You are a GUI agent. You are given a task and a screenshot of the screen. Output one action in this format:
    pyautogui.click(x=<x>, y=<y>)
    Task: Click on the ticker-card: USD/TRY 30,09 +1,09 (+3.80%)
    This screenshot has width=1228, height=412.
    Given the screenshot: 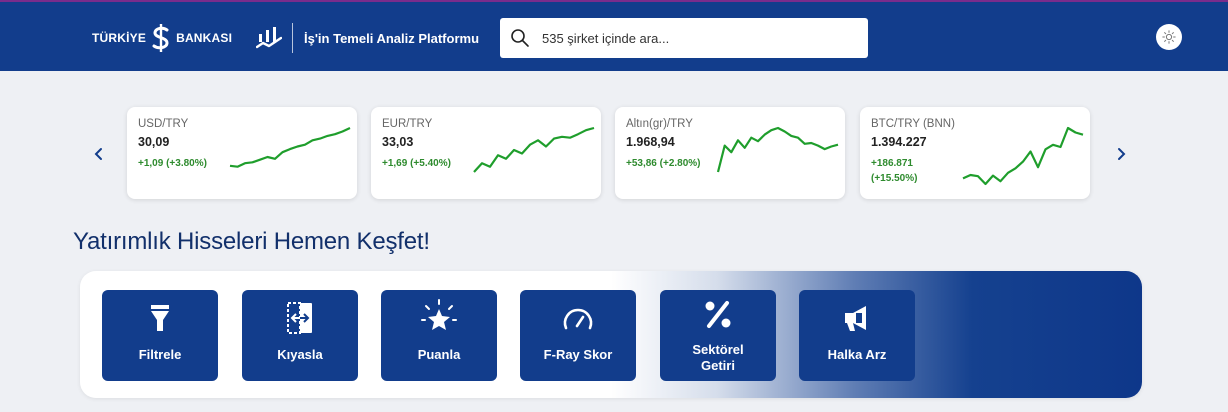 What is the action you would take?
    pyautogui.click(x=242, y=153)
    